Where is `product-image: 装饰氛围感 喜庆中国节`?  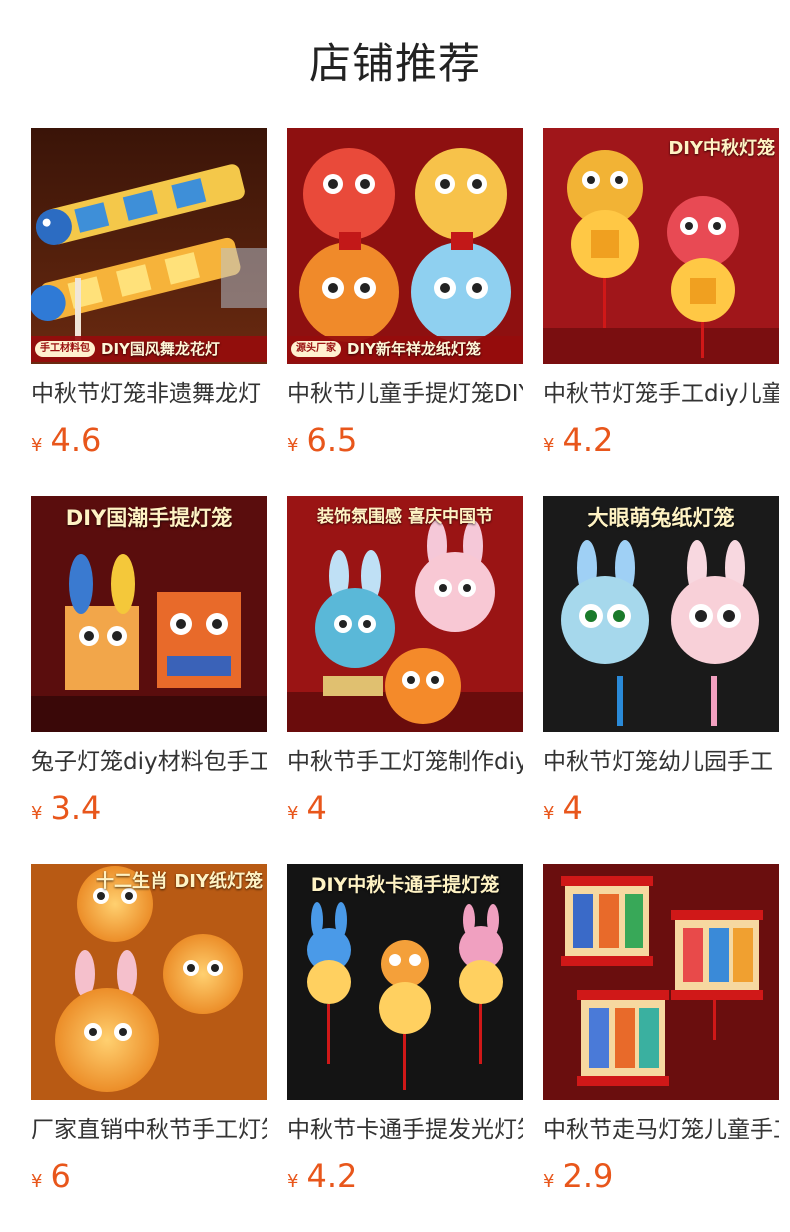 product-image: 装饰氛围感 喜庆中国节 is located at coordinates (405, 614).